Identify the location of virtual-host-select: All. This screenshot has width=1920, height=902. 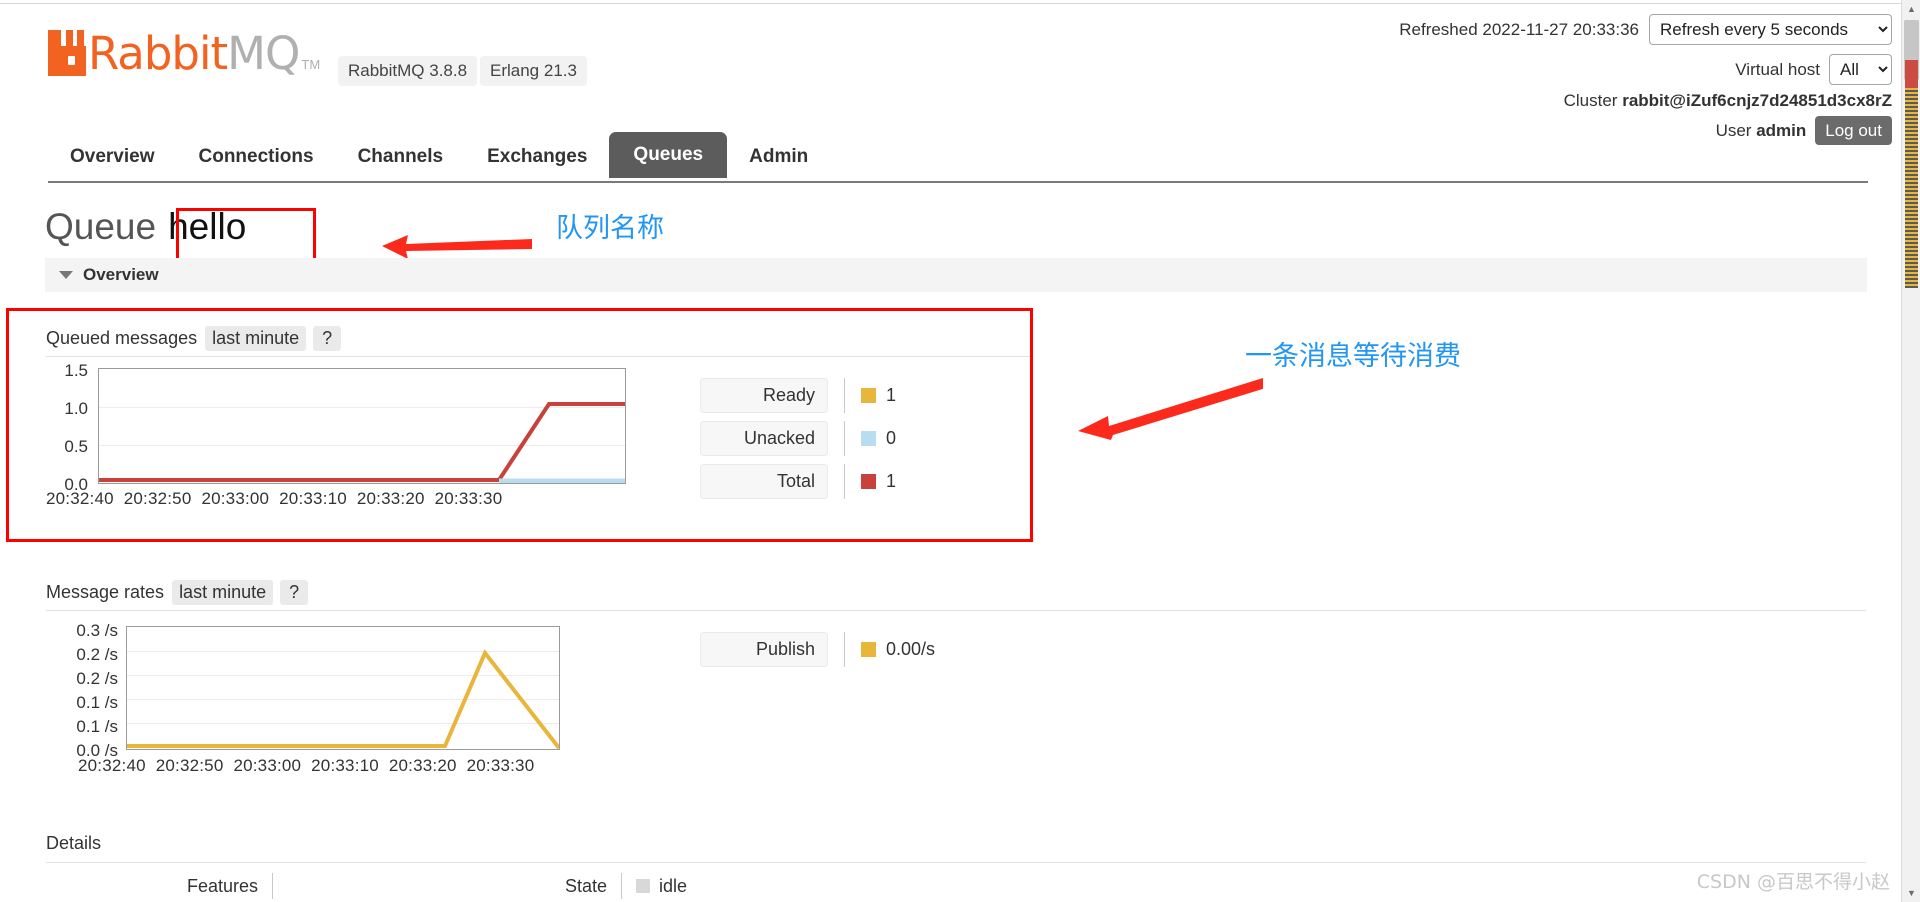
(1860, 69).